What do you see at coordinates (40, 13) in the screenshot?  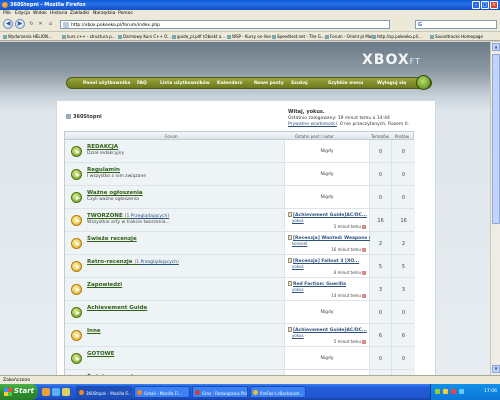 I see `menu-view: Widok` at bounding box center [40, 13].